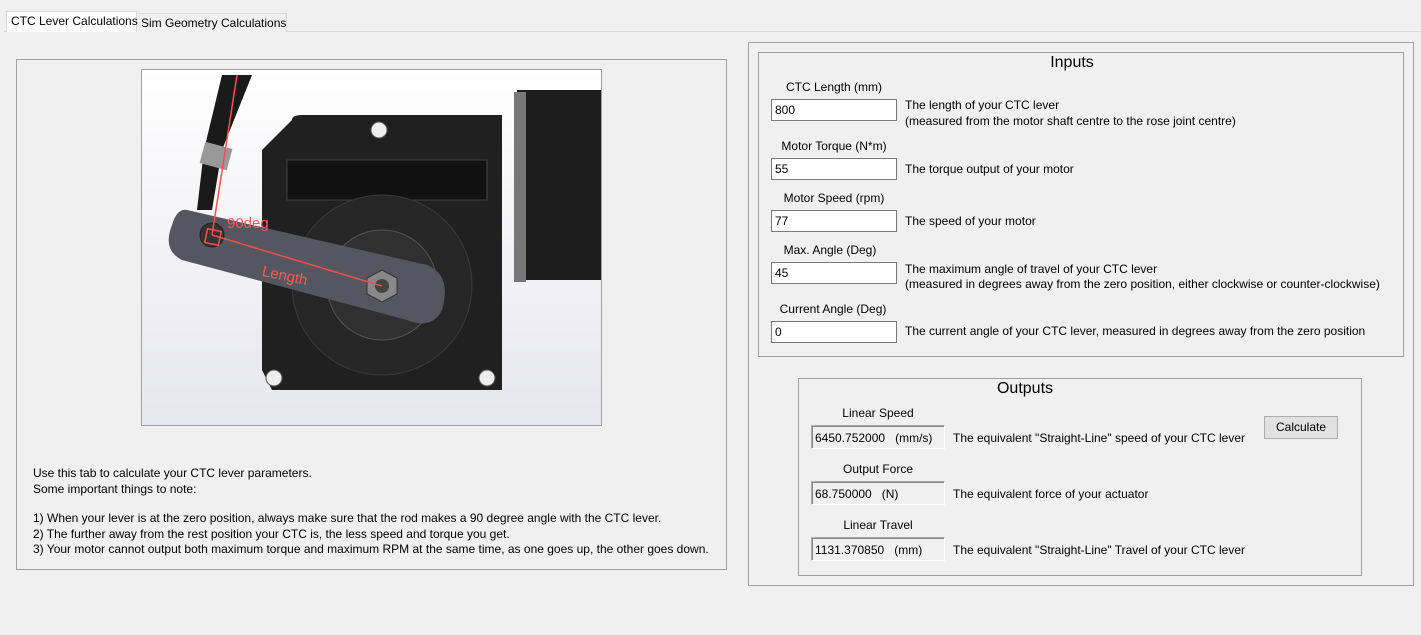  Describe the element at coordinates (970, 221) in the screenshot. I see `motor-speed-desc: The speed of your motor` at that location.